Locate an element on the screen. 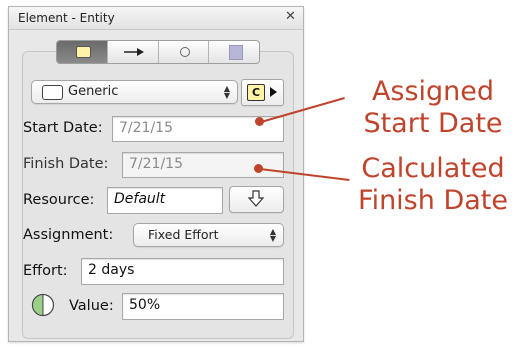 This screenshot has height=349, width=521. type-popup: Generic ▲ ▼ is located at coordinates (134, 92).